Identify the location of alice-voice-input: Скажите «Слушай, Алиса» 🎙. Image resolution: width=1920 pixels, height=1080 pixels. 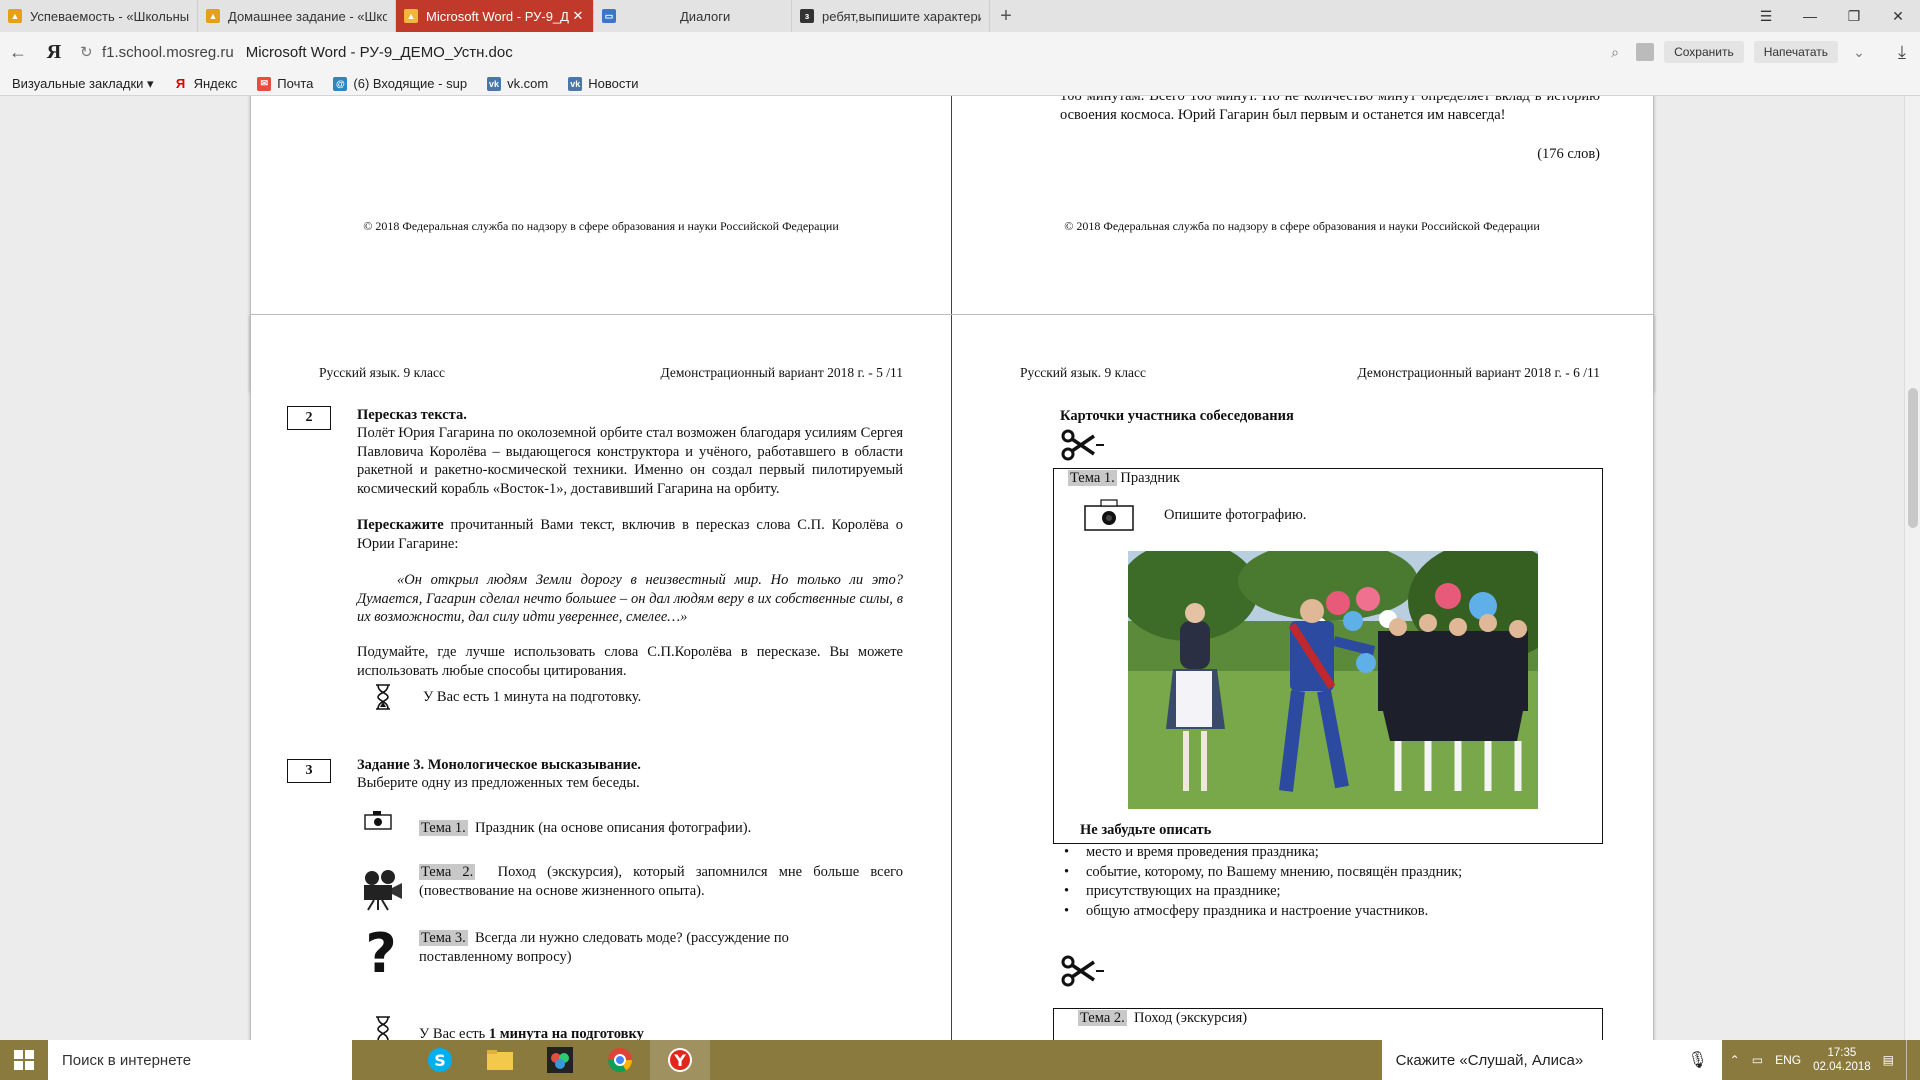
(1551, 1060).